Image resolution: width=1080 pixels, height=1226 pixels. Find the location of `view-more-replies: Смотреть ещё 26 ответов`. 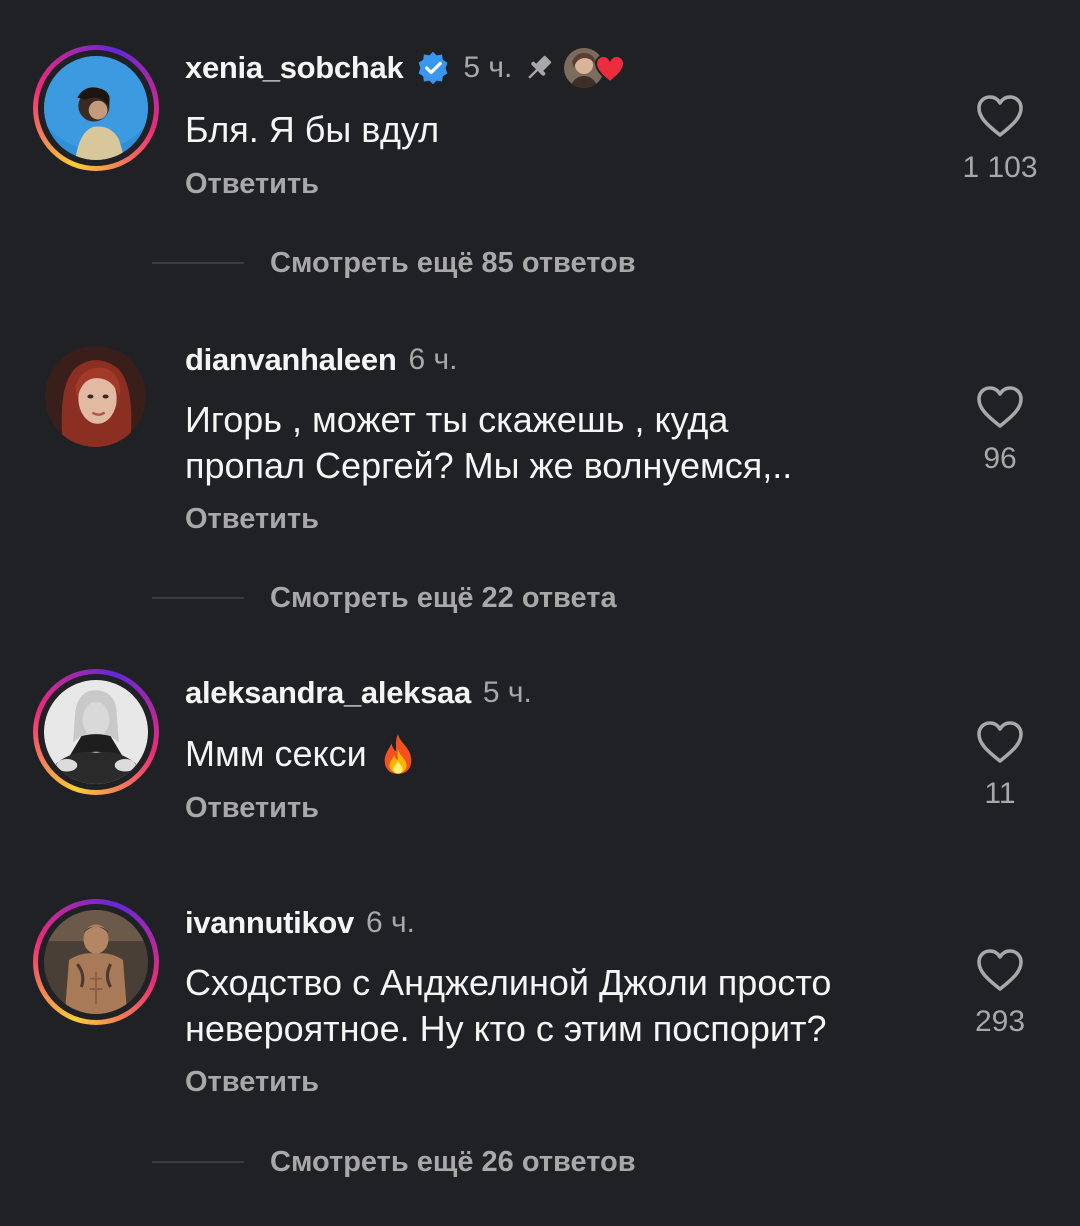

view-more-replies: Смотреть ещё 26 ответов is located at coordinates (394, 1162).